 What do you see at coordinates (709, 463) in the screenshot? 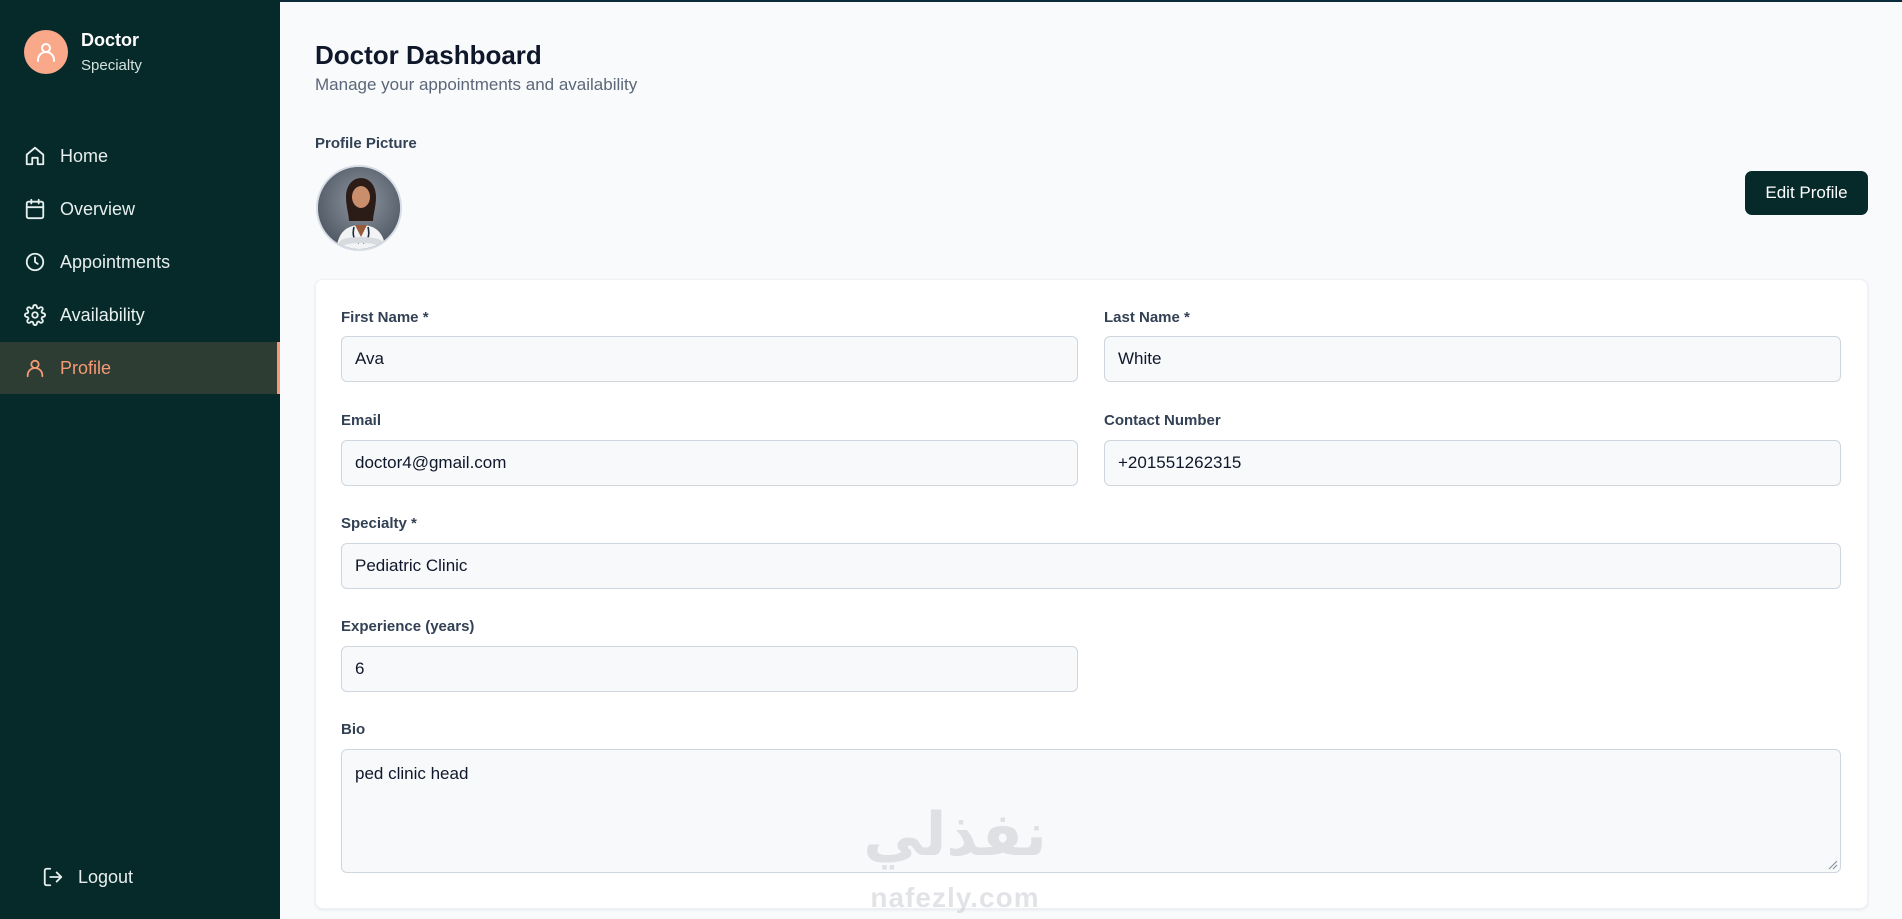
I see `email-field: doctor4@gmail.com` at bounding box center [709, 463].